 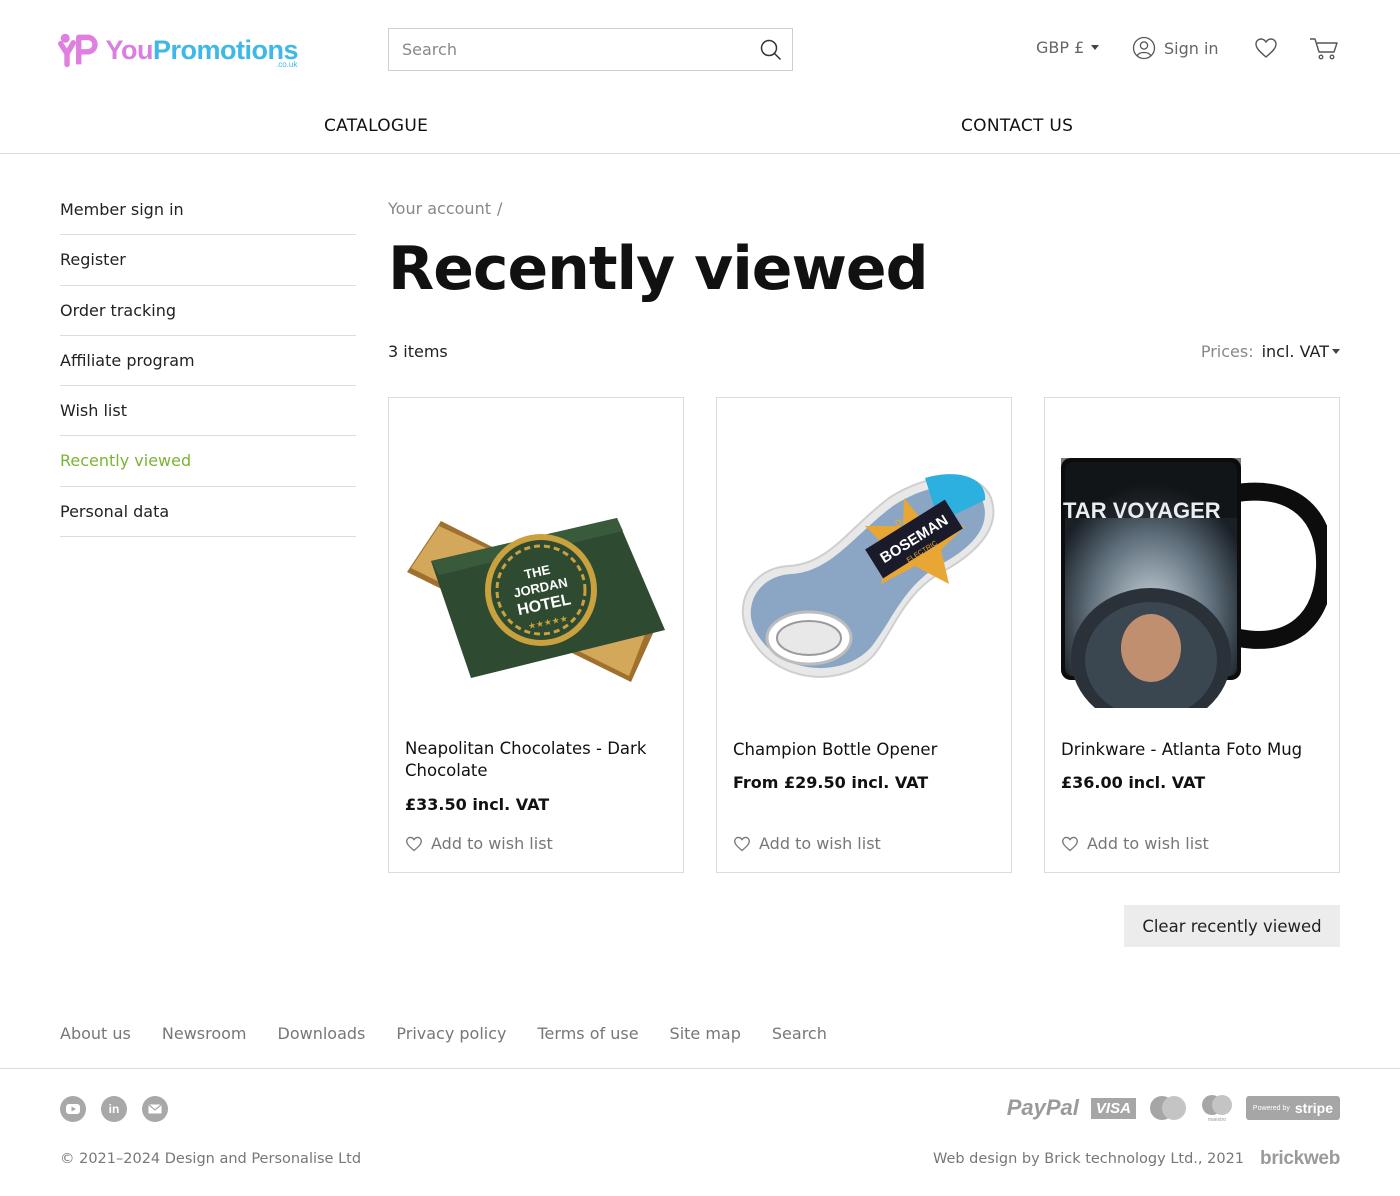 I want to click on logo-mark-icon, so click(x=78, y=50).